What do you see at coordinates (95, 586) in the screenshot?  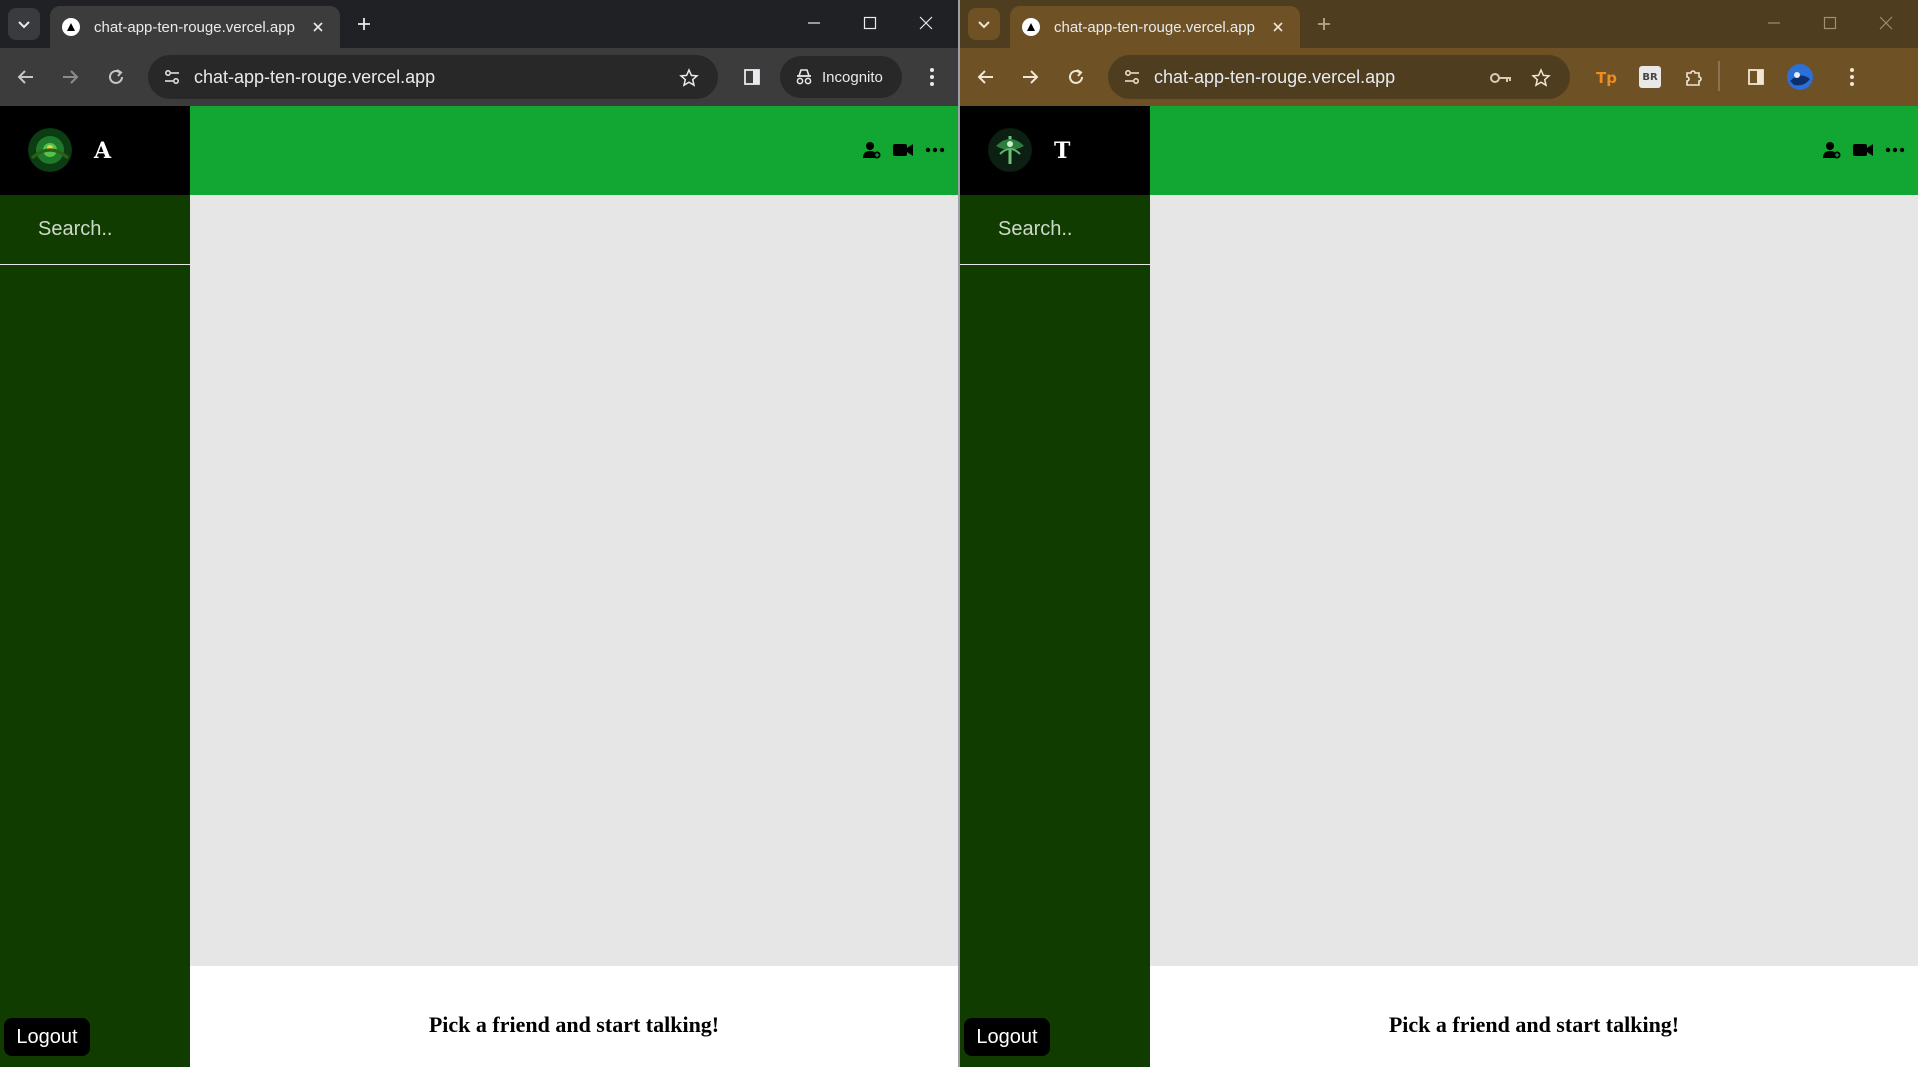 I see `sidebar: A Logout` at bounding box center [95, 586].